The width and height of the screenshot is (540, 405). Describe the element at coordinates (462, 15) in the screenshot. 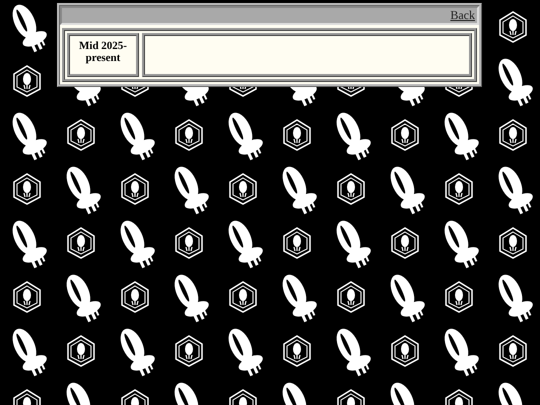

I see `back-link: Back` at that location.